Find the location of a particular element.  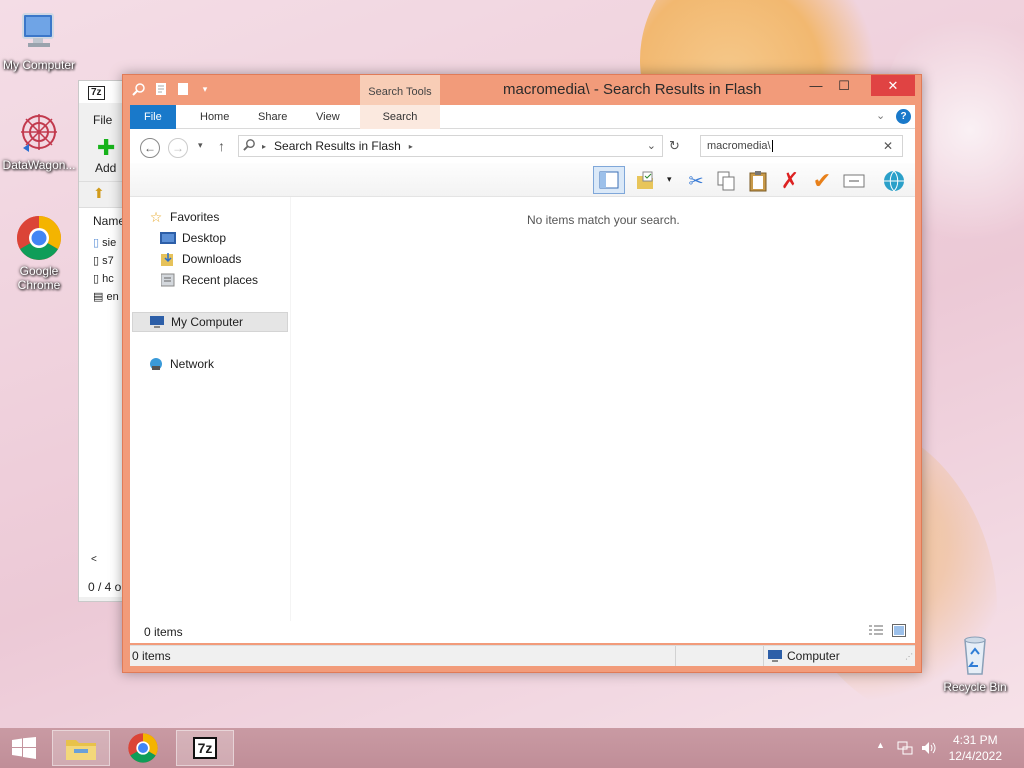

scroll-left-arrow: < is located at coordinates (94, 559).